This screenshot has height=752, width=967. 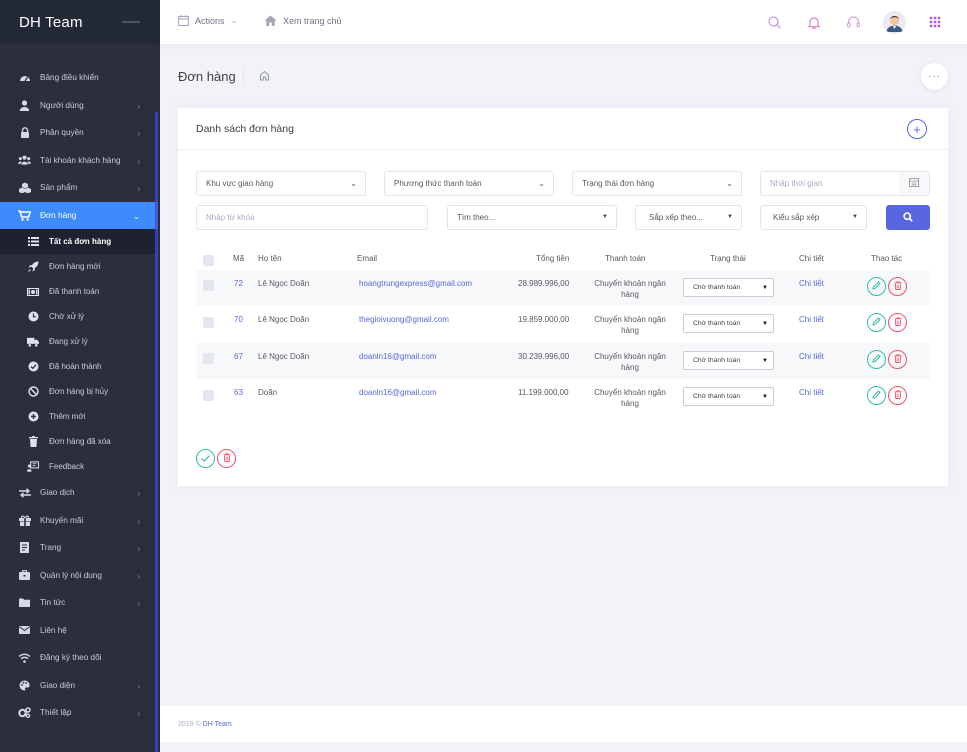 I want to click on submenu-item-cancelled: Đơn hàng bị hủy, so click(x=79, y=391).